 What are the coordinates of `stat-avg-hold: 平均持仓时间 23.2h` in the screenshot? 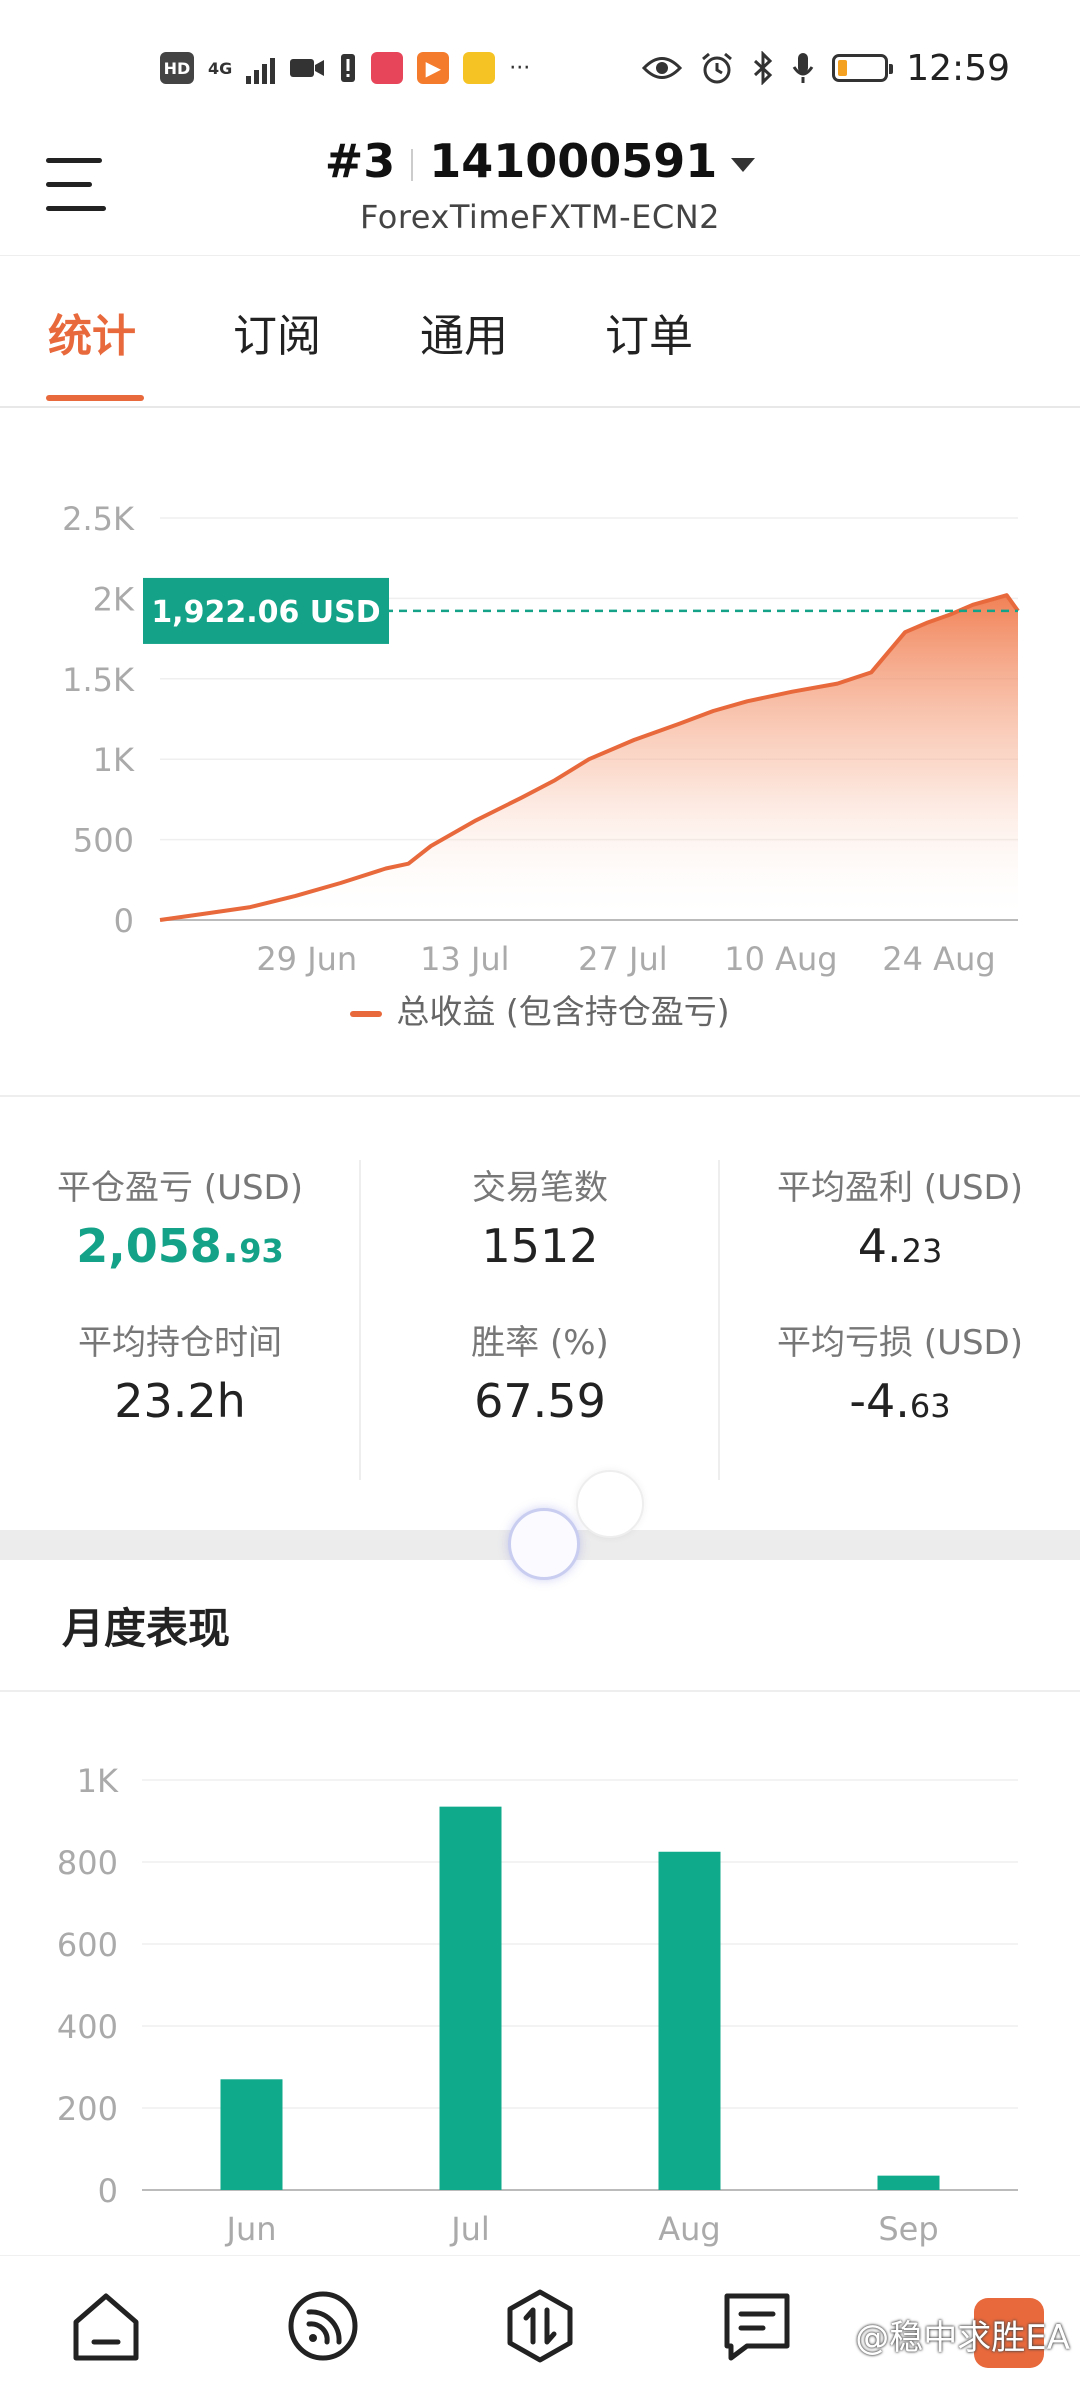 It's located at (180, 1371).